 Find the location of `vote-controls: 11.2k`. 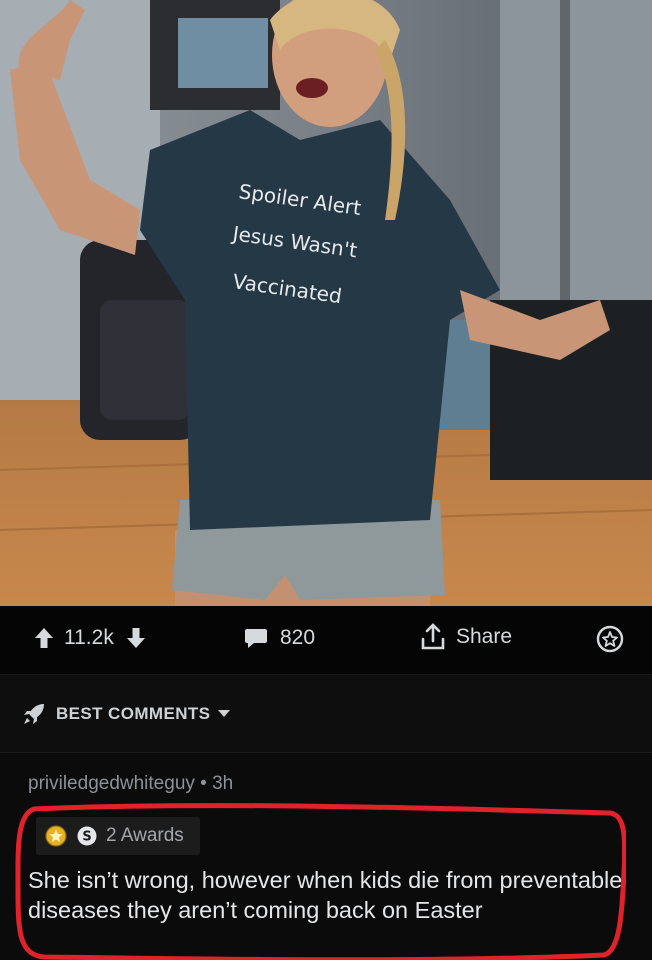

vote-controls: 11.2k is located at coordinates (90, 638).